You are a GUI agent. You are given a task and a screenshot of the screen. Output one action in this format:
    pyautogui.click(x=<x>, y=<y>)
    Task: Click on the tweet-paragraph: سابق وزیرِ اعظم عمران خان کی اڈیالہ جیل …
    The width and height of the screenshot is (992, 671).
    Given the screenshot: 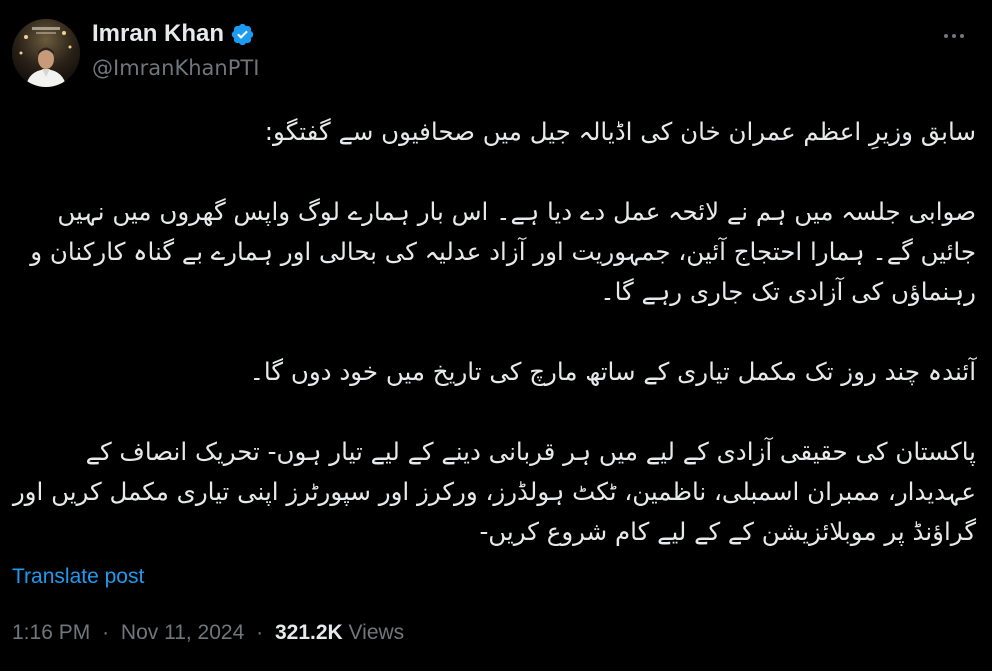 What is the action you would take?
    pyautogui.click(x=620, y=131)
    